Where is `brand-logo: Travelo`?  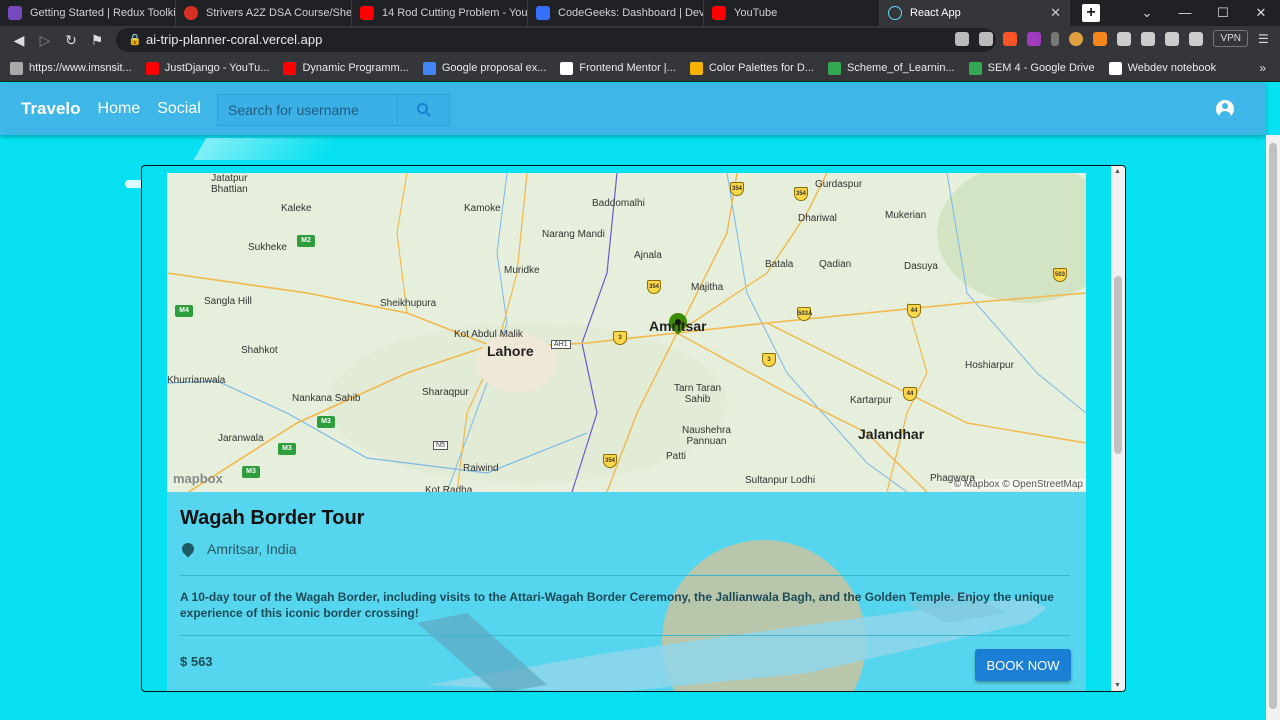 brand-logo: Travelo is located at coordinates (51, 109).